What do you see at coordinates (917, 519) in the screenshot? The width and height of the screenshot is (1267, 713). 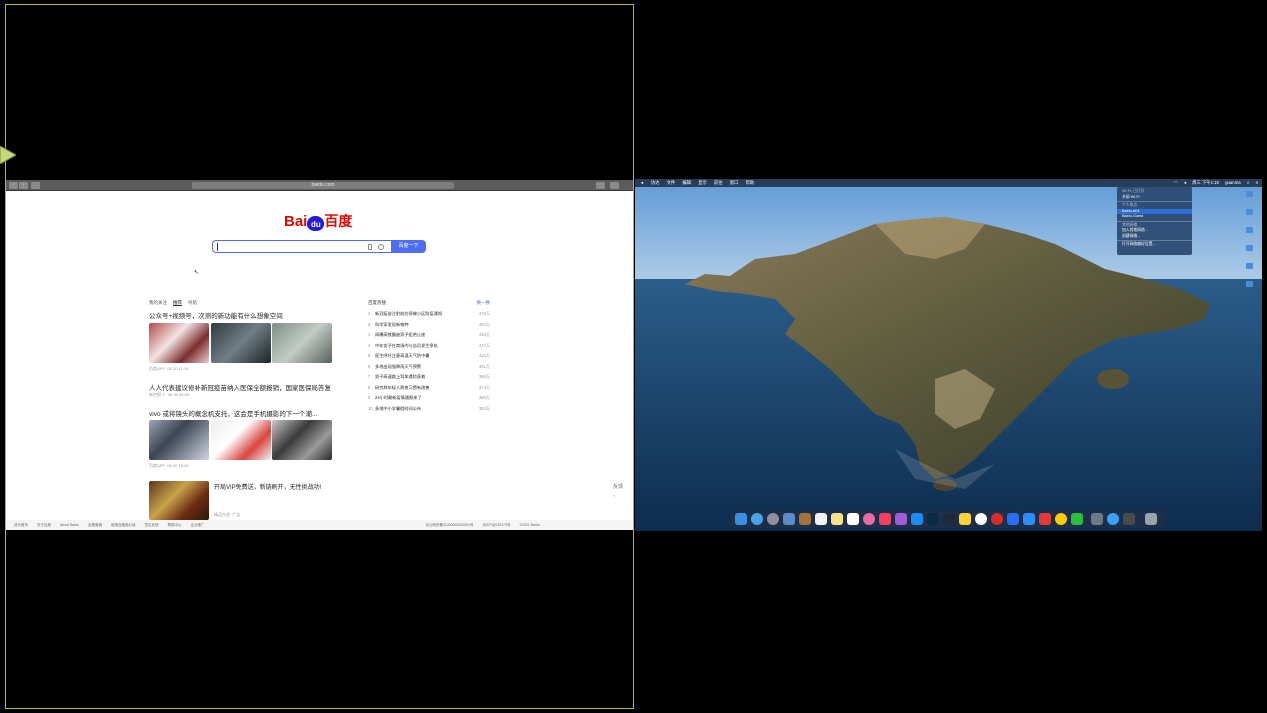 I see `app-store-icon` at bounding box center [917, 519].